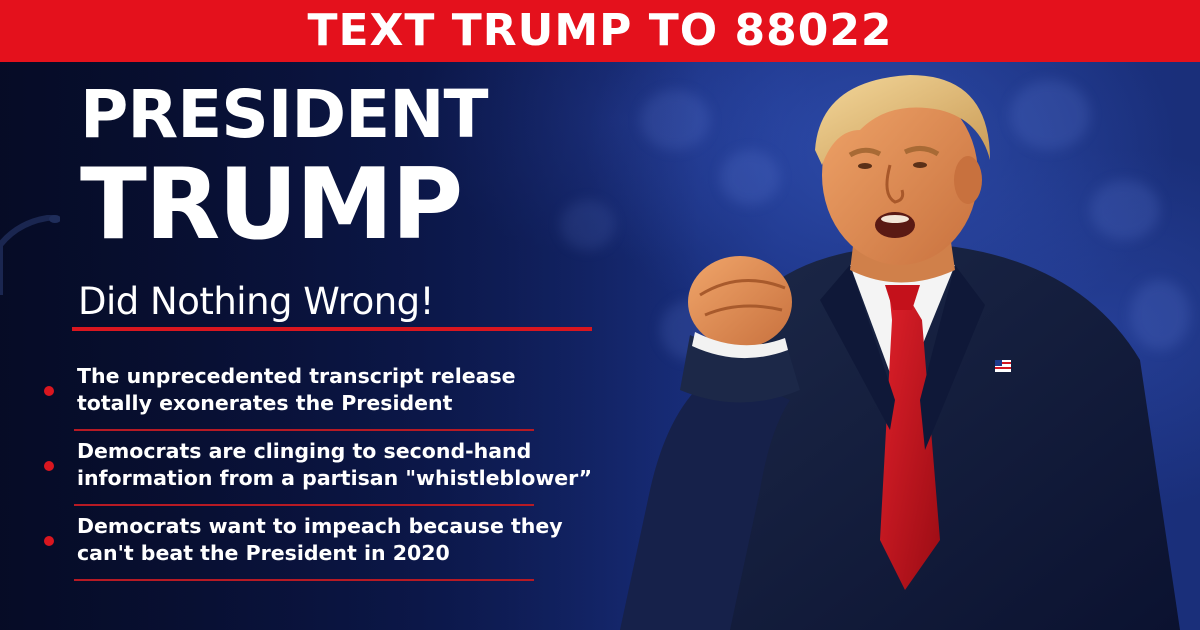  Describe the element at coordinates (256, 301) in the screenshot. I see `subhead-text: Did Nothing Wrong!` at that location.